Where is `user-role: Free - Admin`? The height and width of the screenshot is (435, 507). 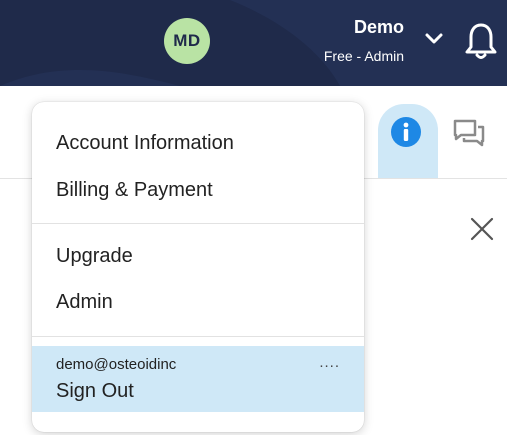
user-role: Free - Admin is located at coordinates (363, 56).